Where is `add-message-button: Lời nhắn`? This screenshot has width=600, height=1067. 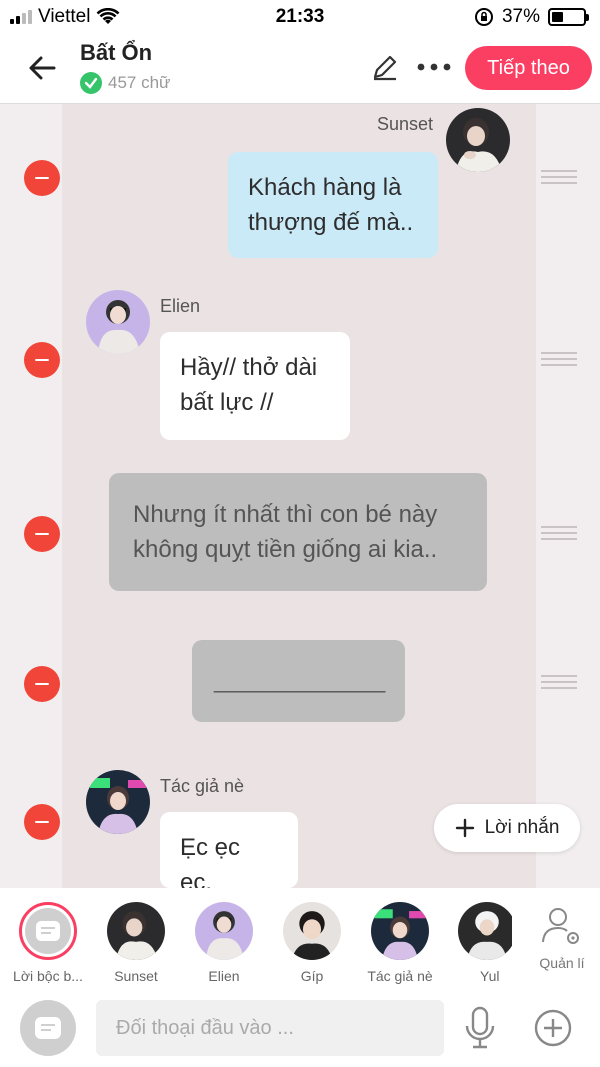 add-message-button: Lời nhắn is located at coordinates (507, 828).